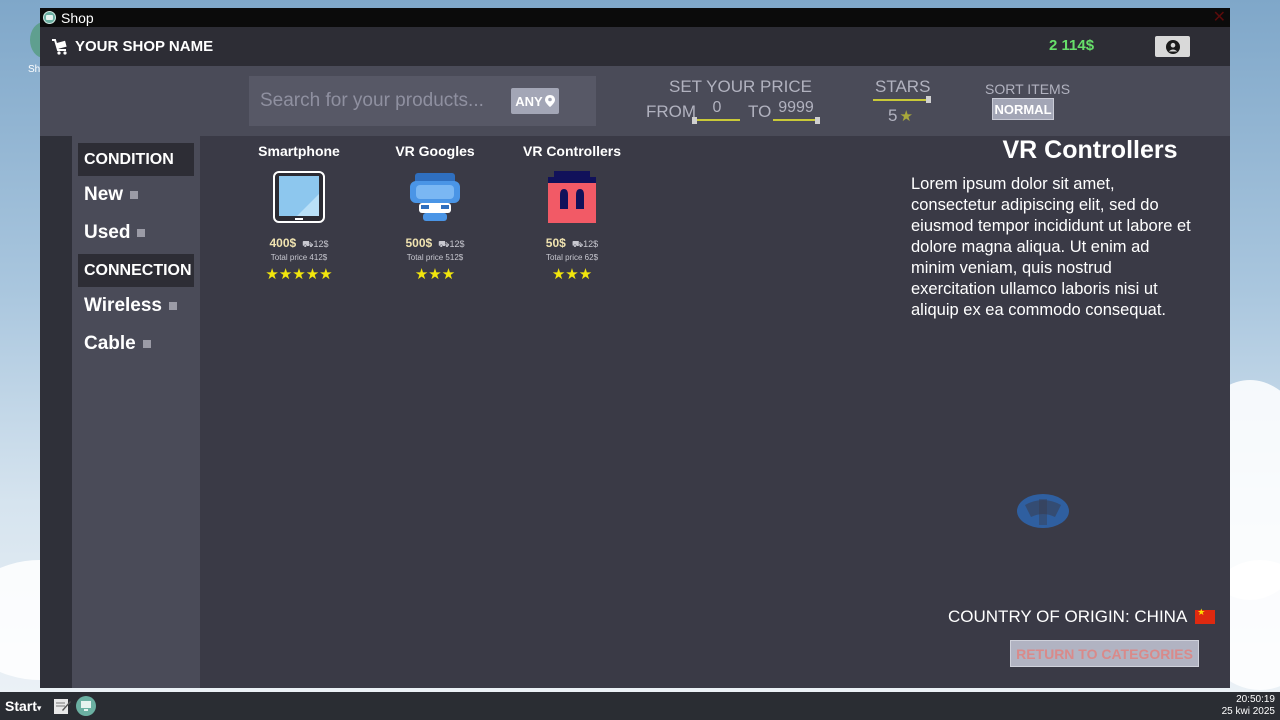  I want to click on price-from-handle, so click(694, 120).